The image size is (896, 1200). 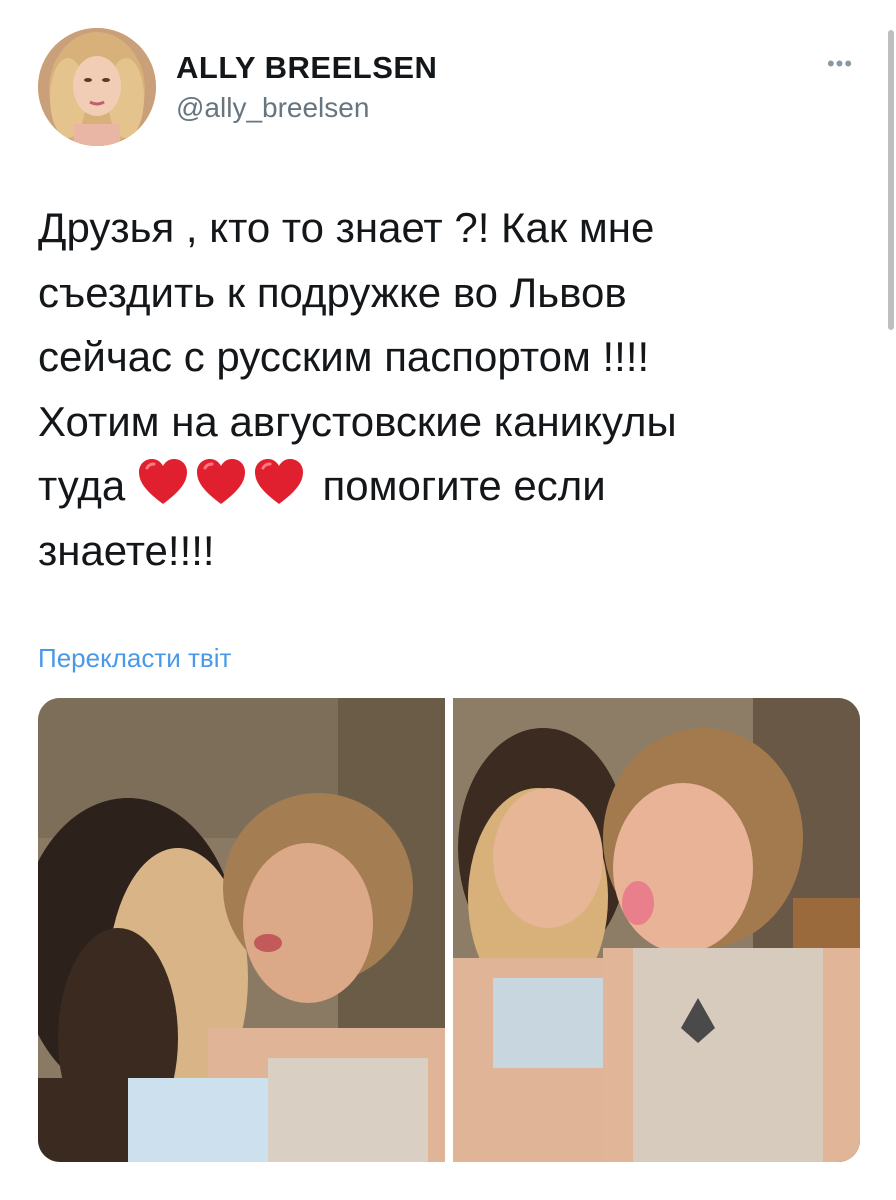 What do you see at coordinates (87, 485) in the screenshot?
I see `tweet-text-fragment: туда` at bounding box center [87, 485].